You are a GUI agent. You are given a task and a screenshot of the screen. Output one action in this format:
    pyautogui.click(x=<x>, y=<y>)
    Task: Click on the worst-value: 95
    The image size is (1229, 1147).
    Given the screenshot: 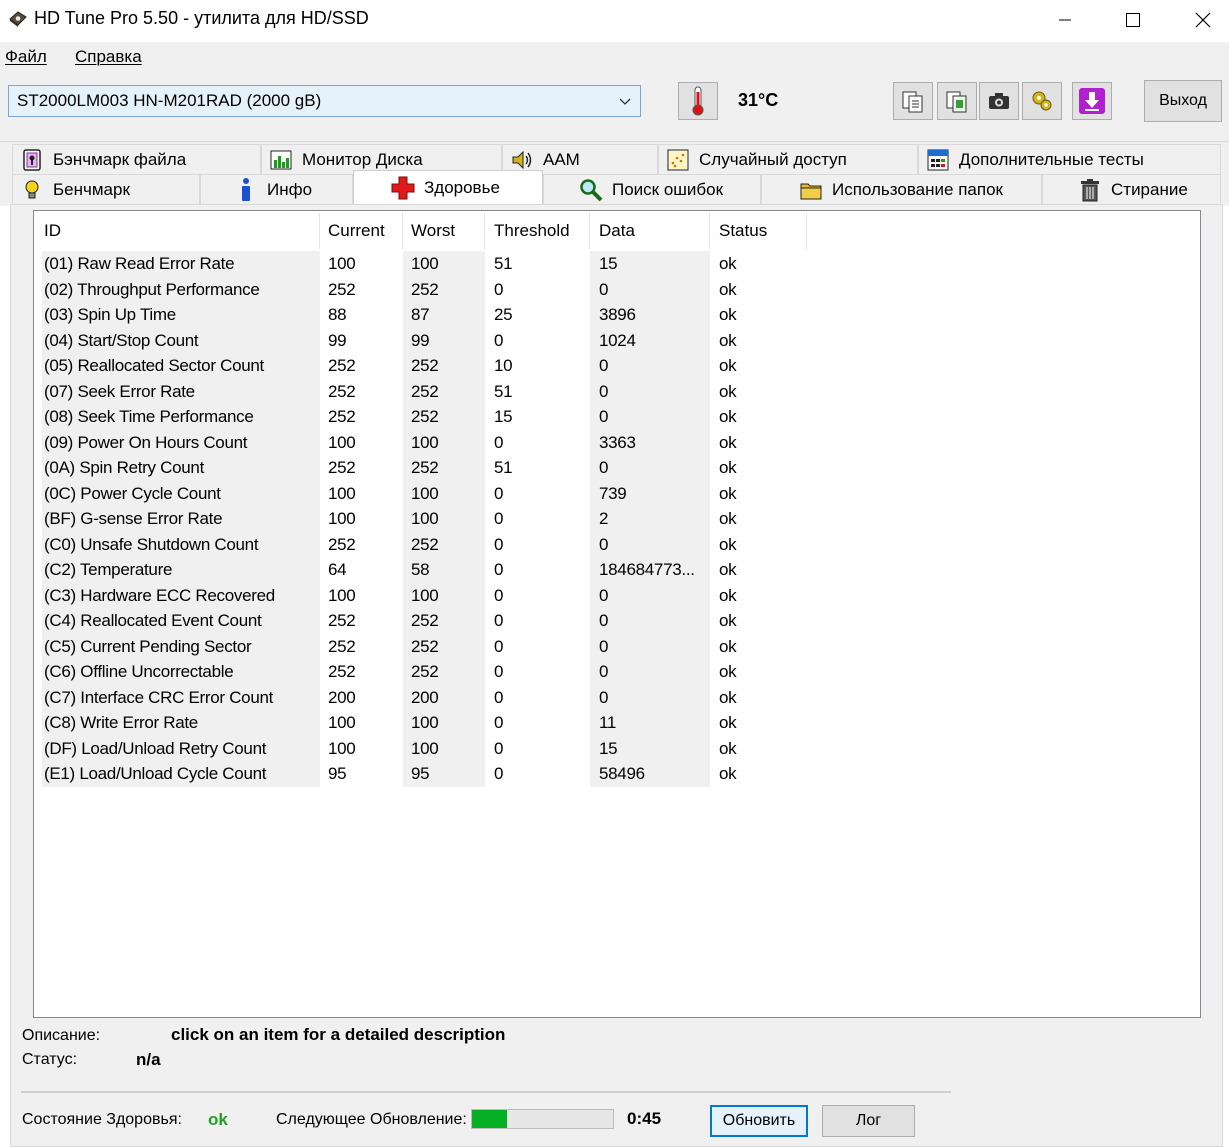 What is the action you would take?
    pyautogui.click(x=420, y=773)
    